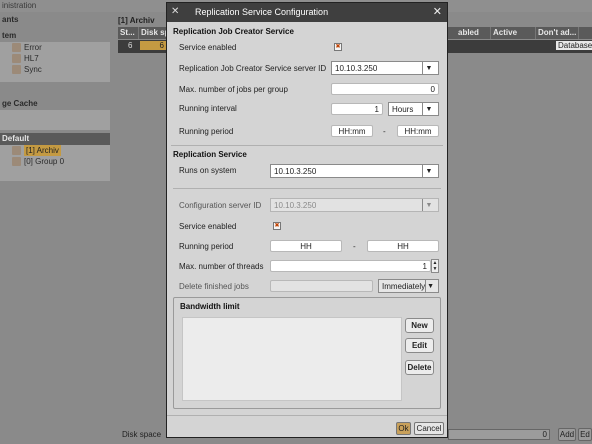 The width and height of the screenshot is (592, 444). I want to click on row-database: Database, so click(574, 45).